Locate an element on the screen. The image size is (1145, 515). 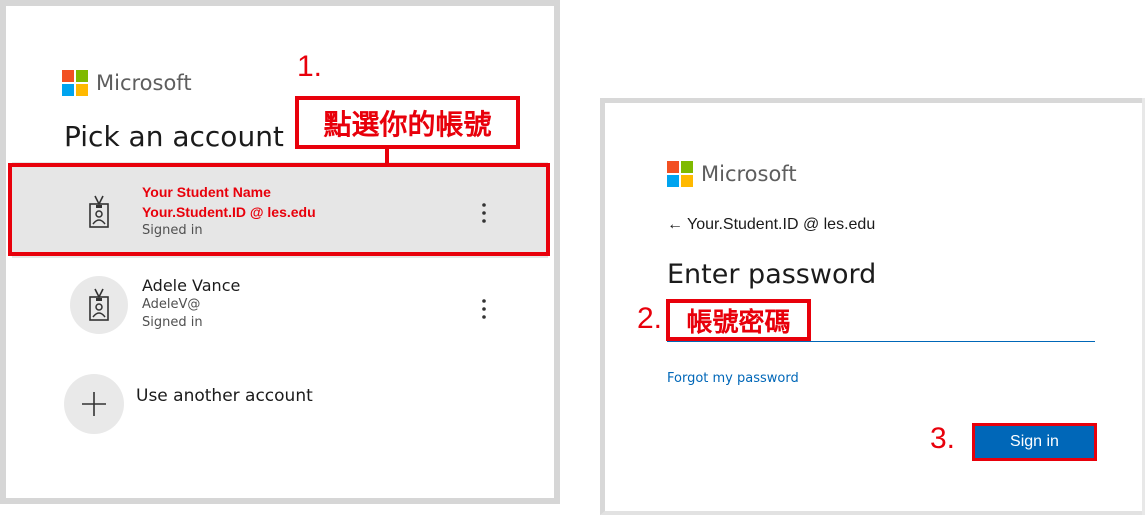
annotation-step2-label: 帳號密碼 is located at coordinates (738, 320).